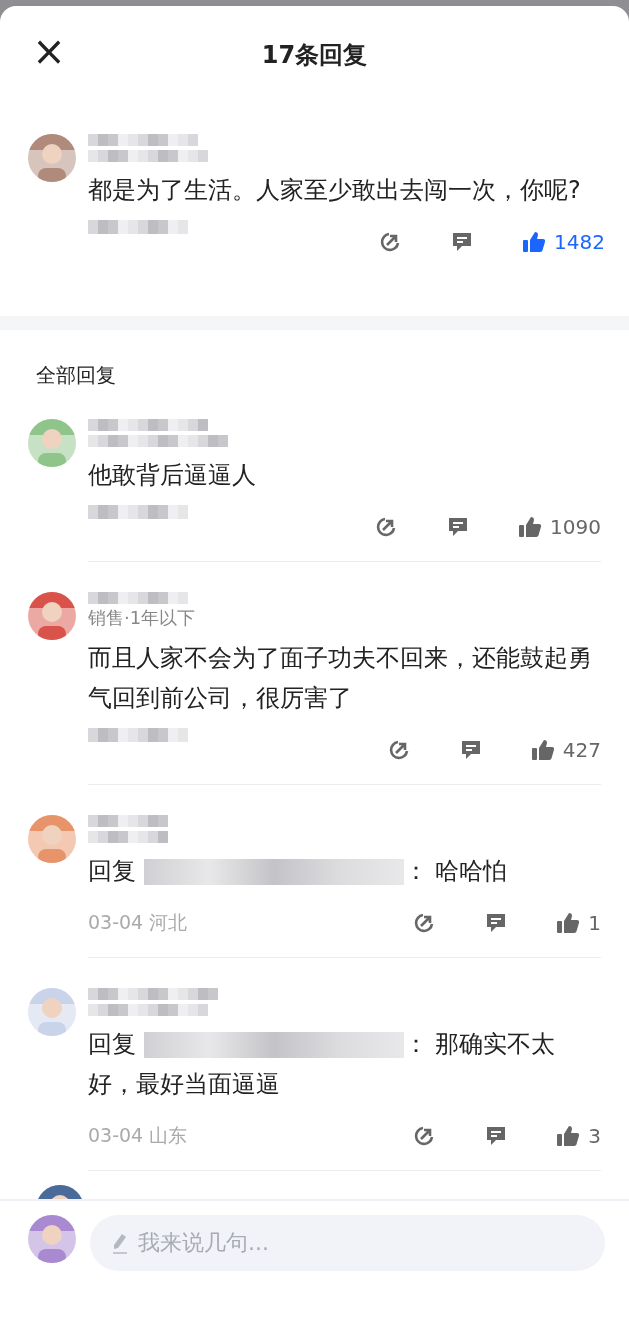  Describe the element at coordinates (76, 376) in the screenshot. I see `section-title: 全部回复` at that location.